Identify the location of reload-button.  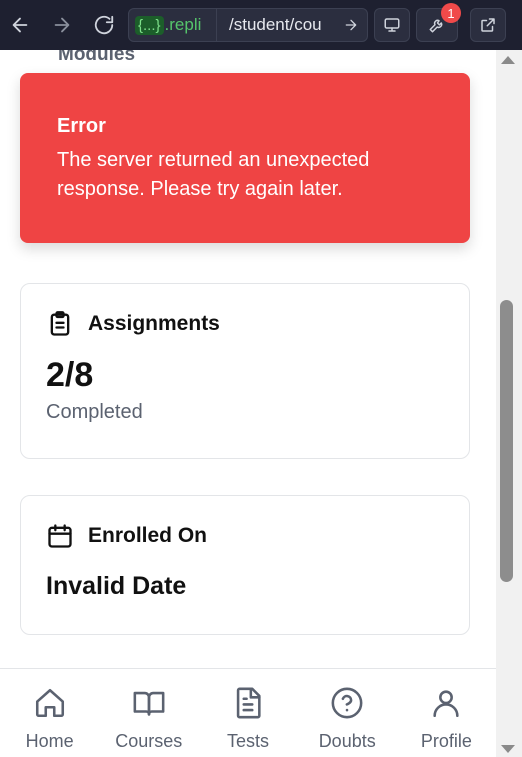
(104, 25).